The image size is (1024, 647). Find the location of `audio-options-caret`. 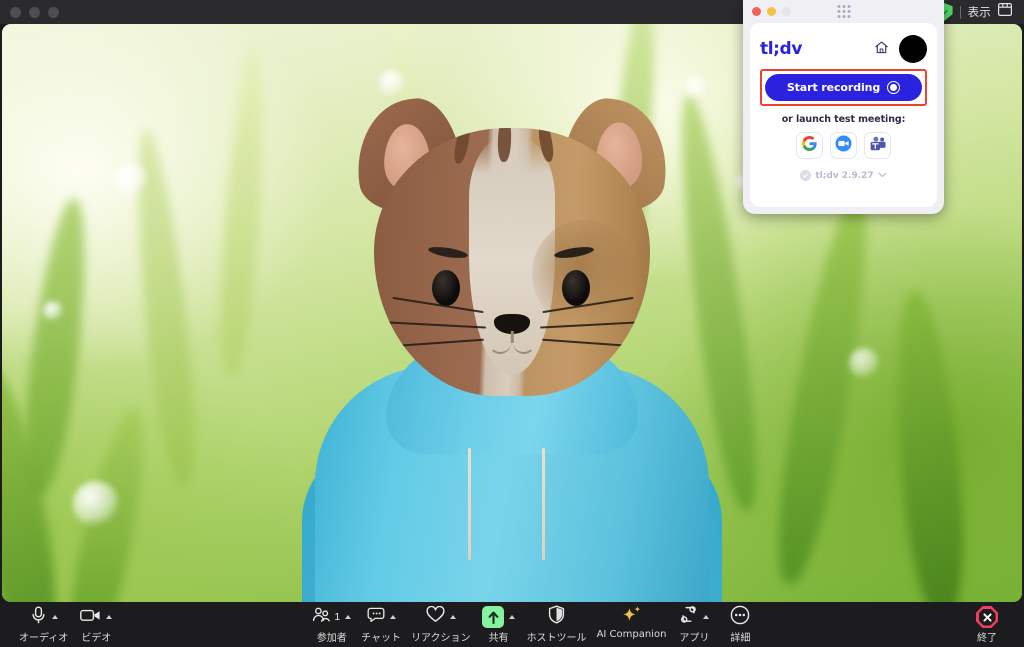

audio-options-caret is located at coordinates (54, 617).